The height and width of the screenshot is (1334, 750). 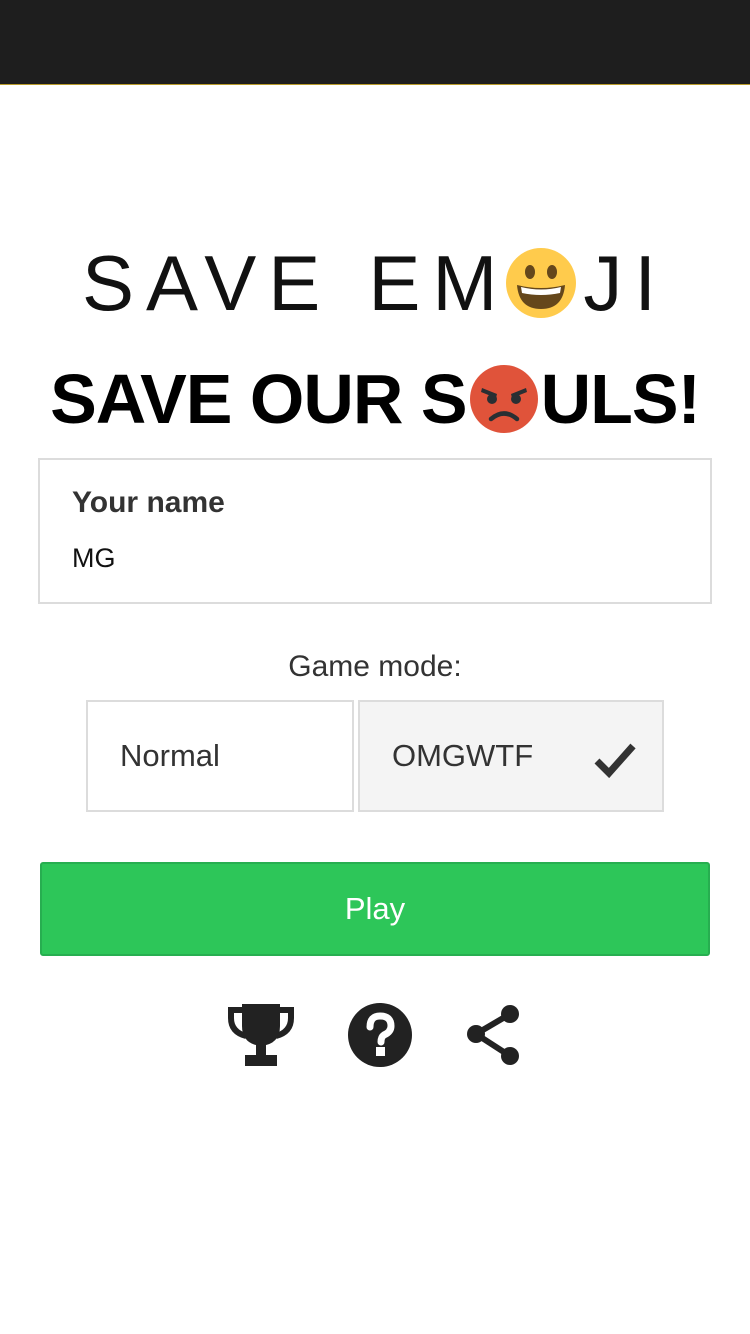 What do you see at coordinates (494, 1036) in the screenshot?
I see `share-icon` at bounding box center [494, 1036].